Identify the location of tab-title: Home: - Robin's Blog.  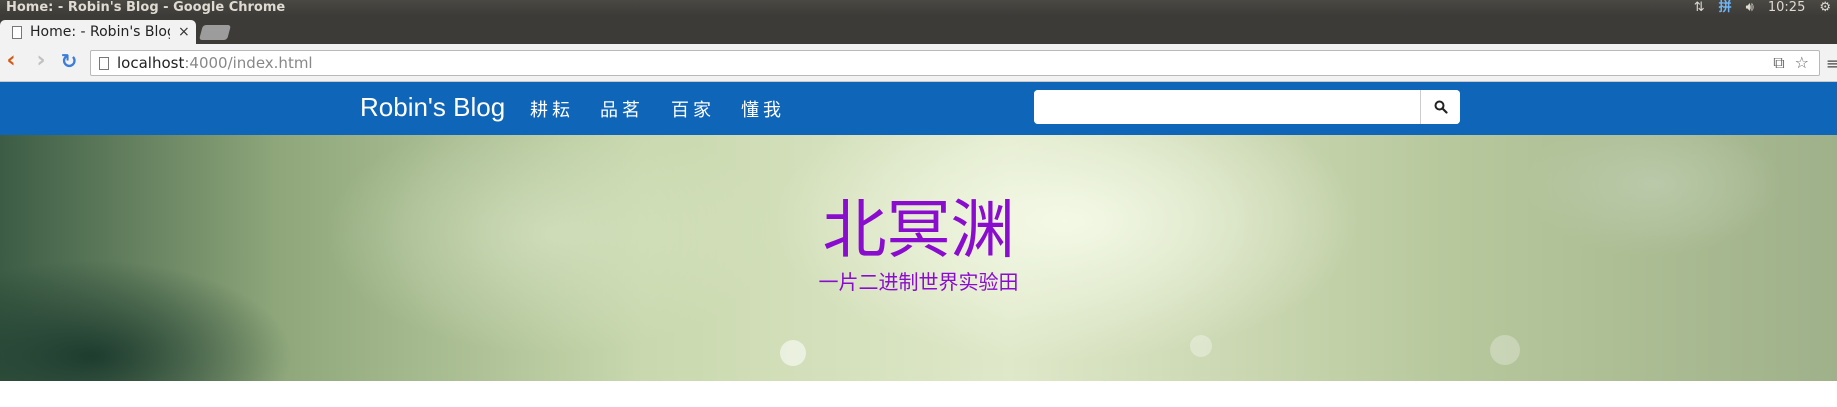
(100, 32).